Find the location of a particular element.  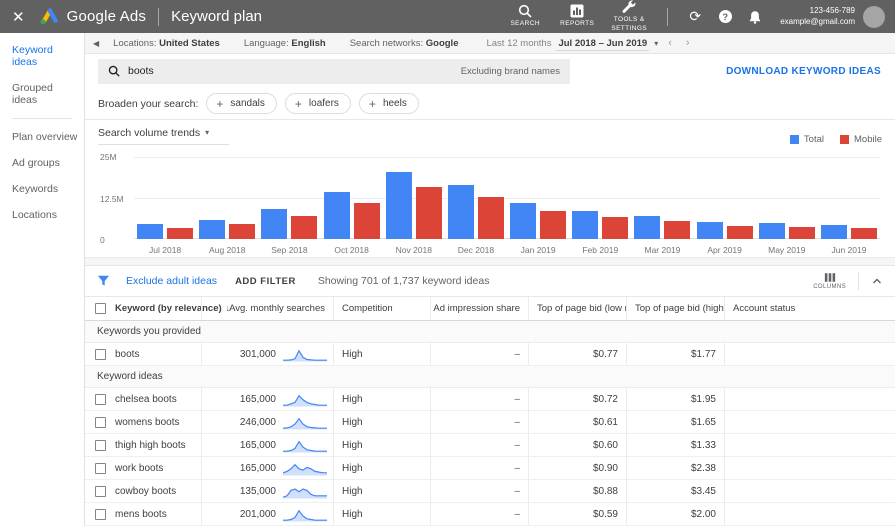

help-icon: ? is located at coordinates (725, 16).